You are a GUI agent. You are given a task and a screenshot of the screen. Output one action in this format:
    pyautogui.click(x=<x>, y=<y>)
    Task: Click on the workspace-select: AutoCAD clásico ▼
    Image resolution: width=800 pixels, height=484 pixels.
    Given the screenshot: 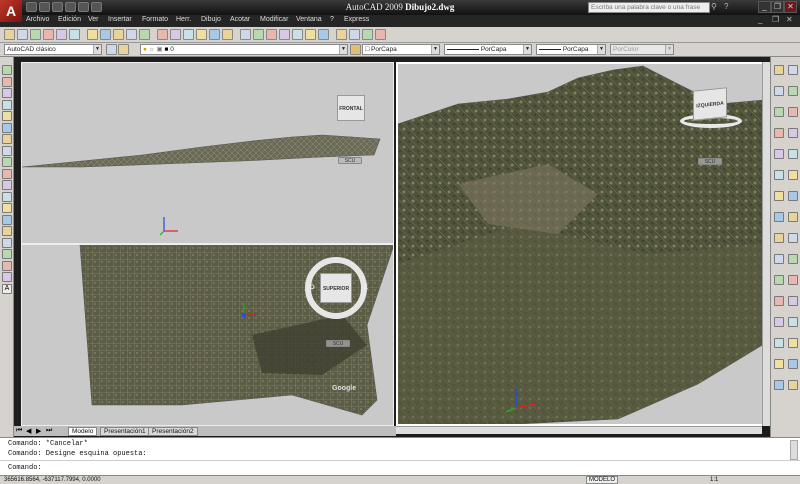 What is the action you would take?
    pyautogui.click(x=53, y=49)
    